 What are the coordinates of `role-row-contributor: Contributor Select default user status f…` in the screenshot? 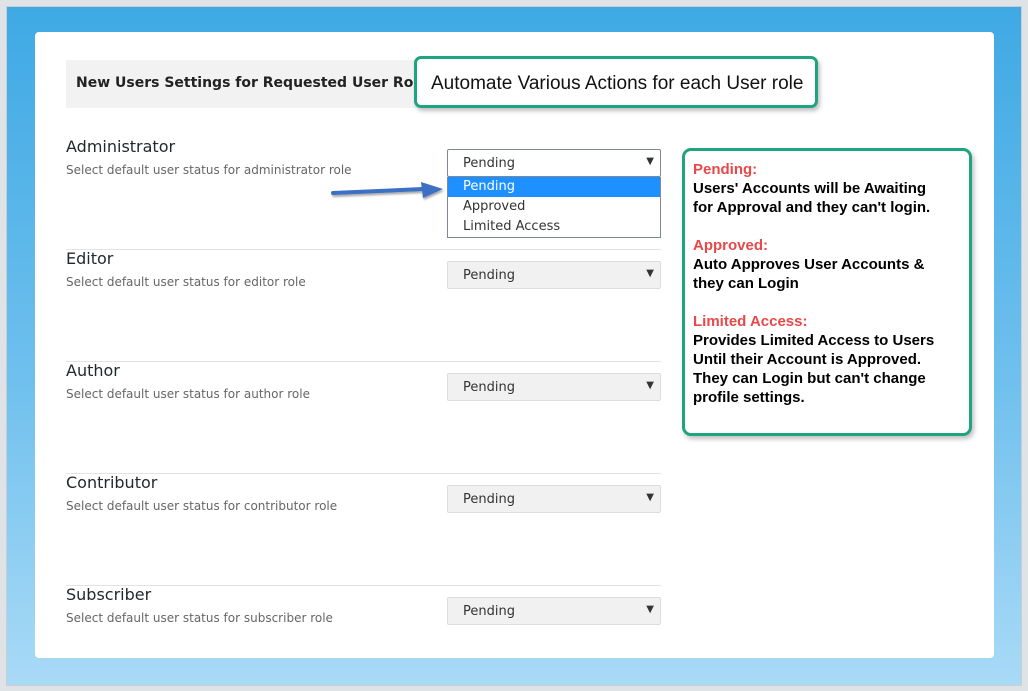 It's located at (363, 529).